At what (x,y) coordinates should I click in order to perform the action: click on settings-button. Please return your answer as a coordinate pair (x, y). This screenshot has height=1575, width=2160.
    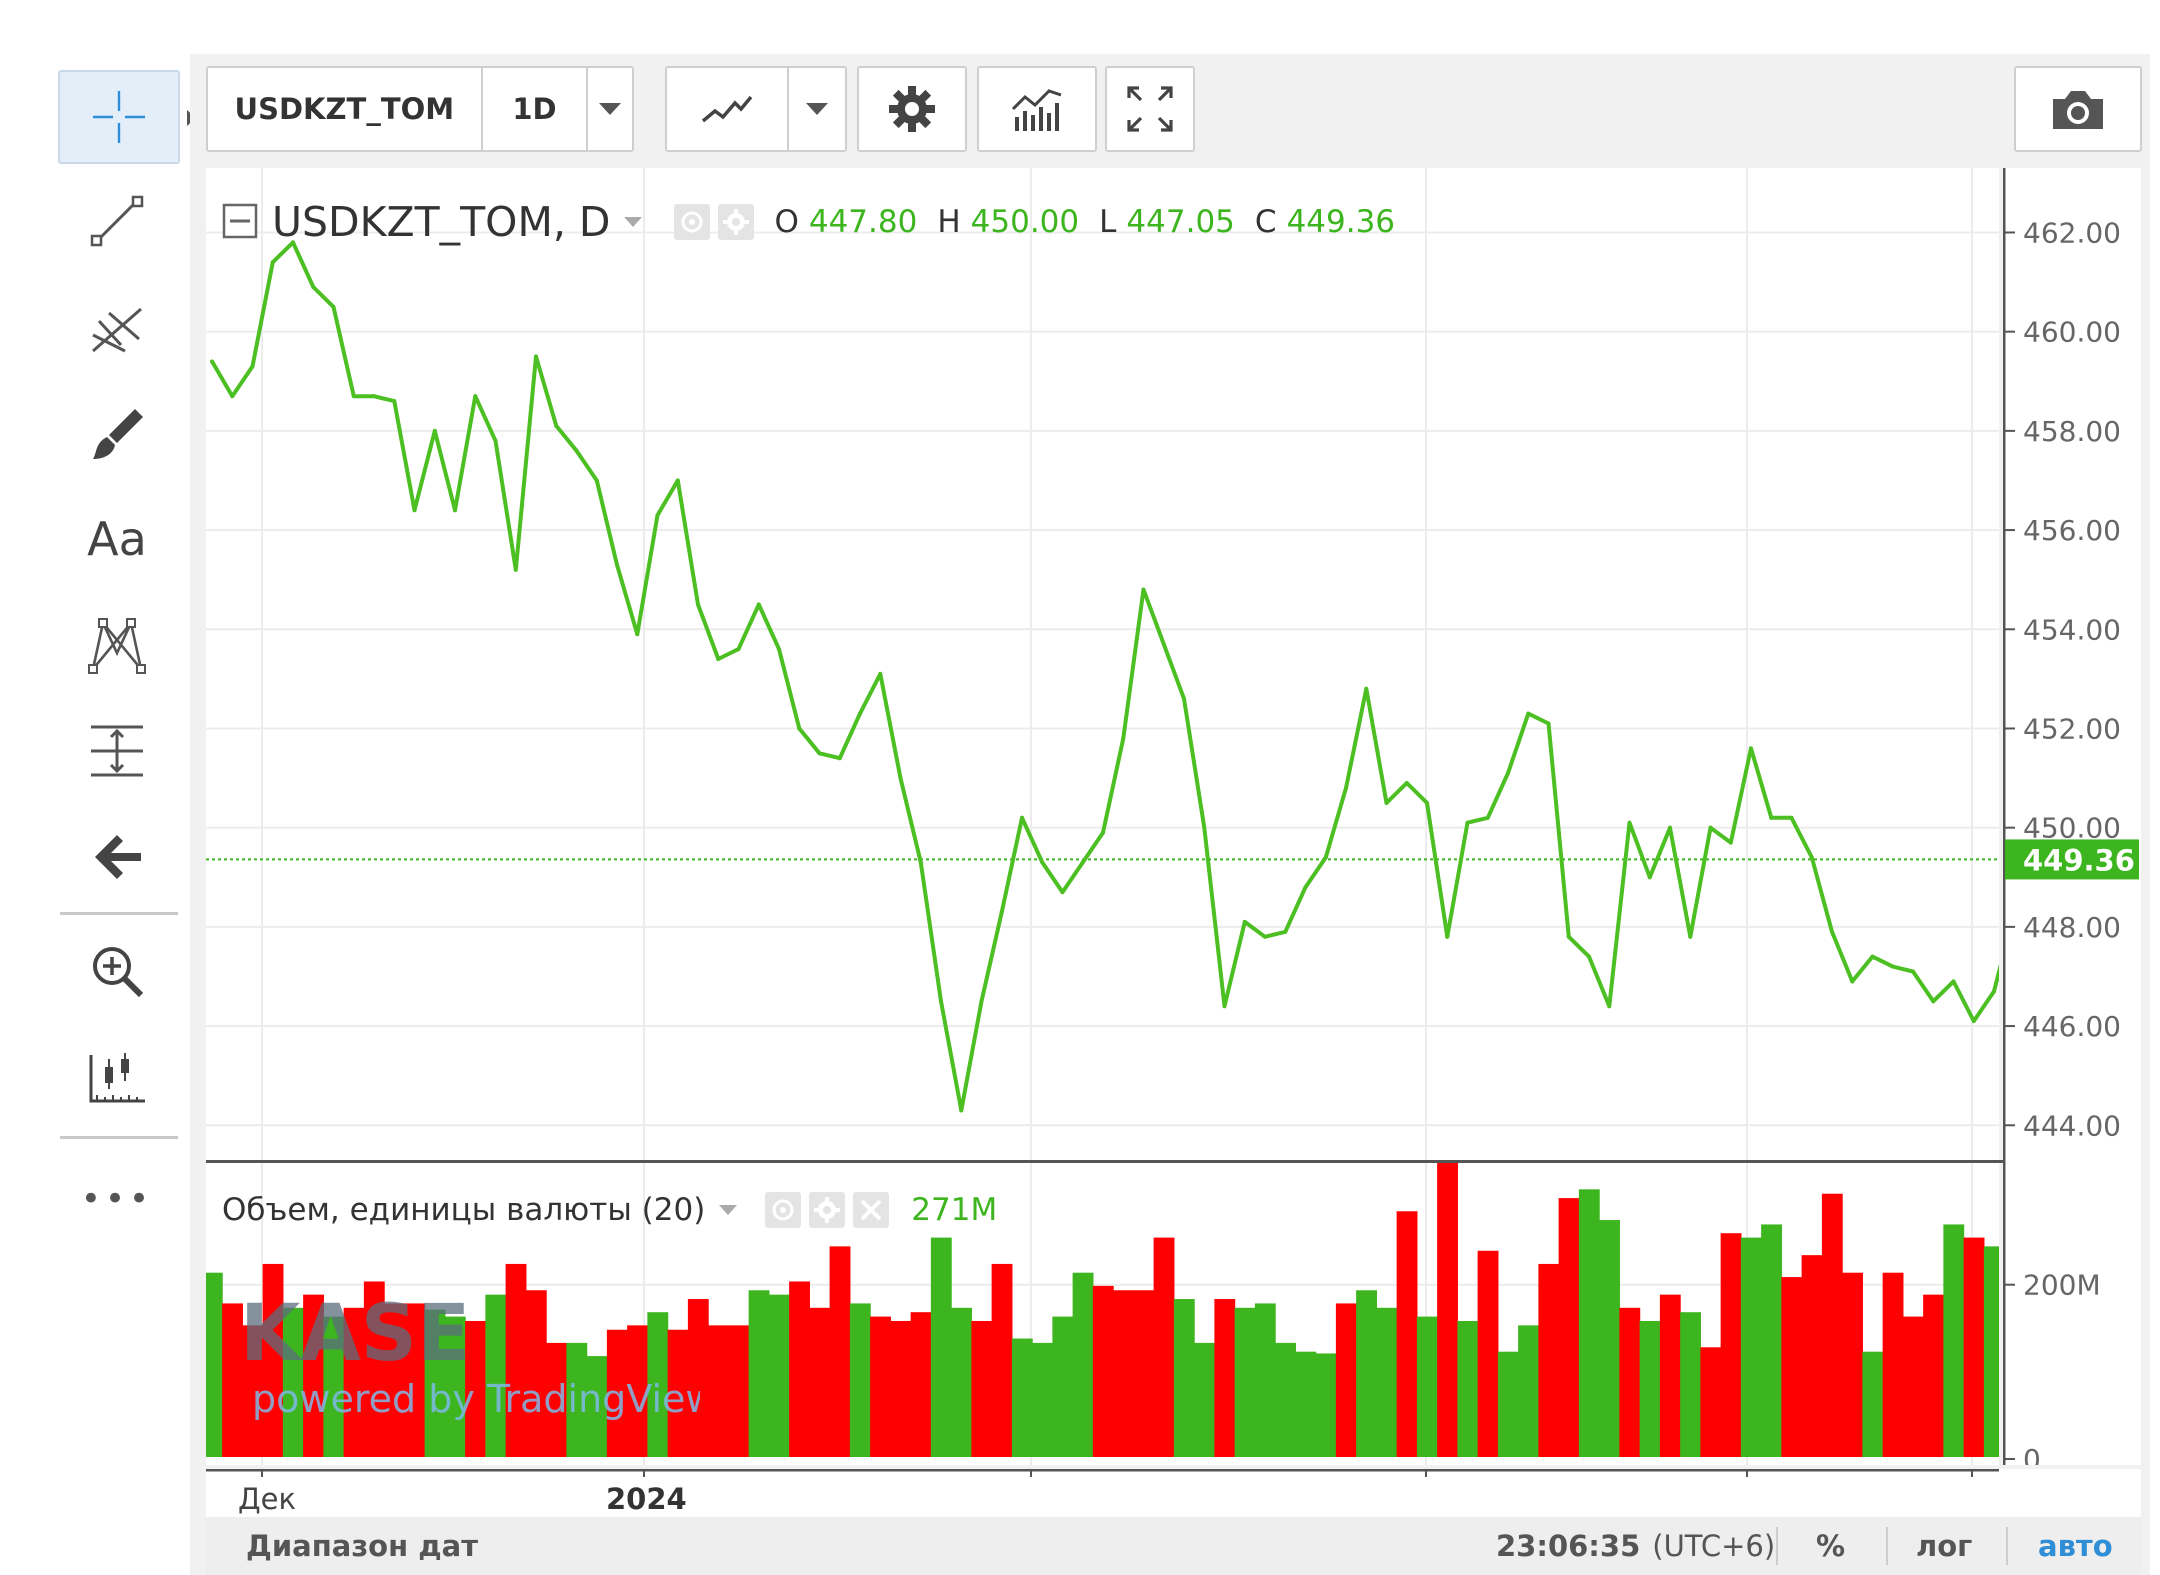
    Looking at the image, I should click on (912, 109).